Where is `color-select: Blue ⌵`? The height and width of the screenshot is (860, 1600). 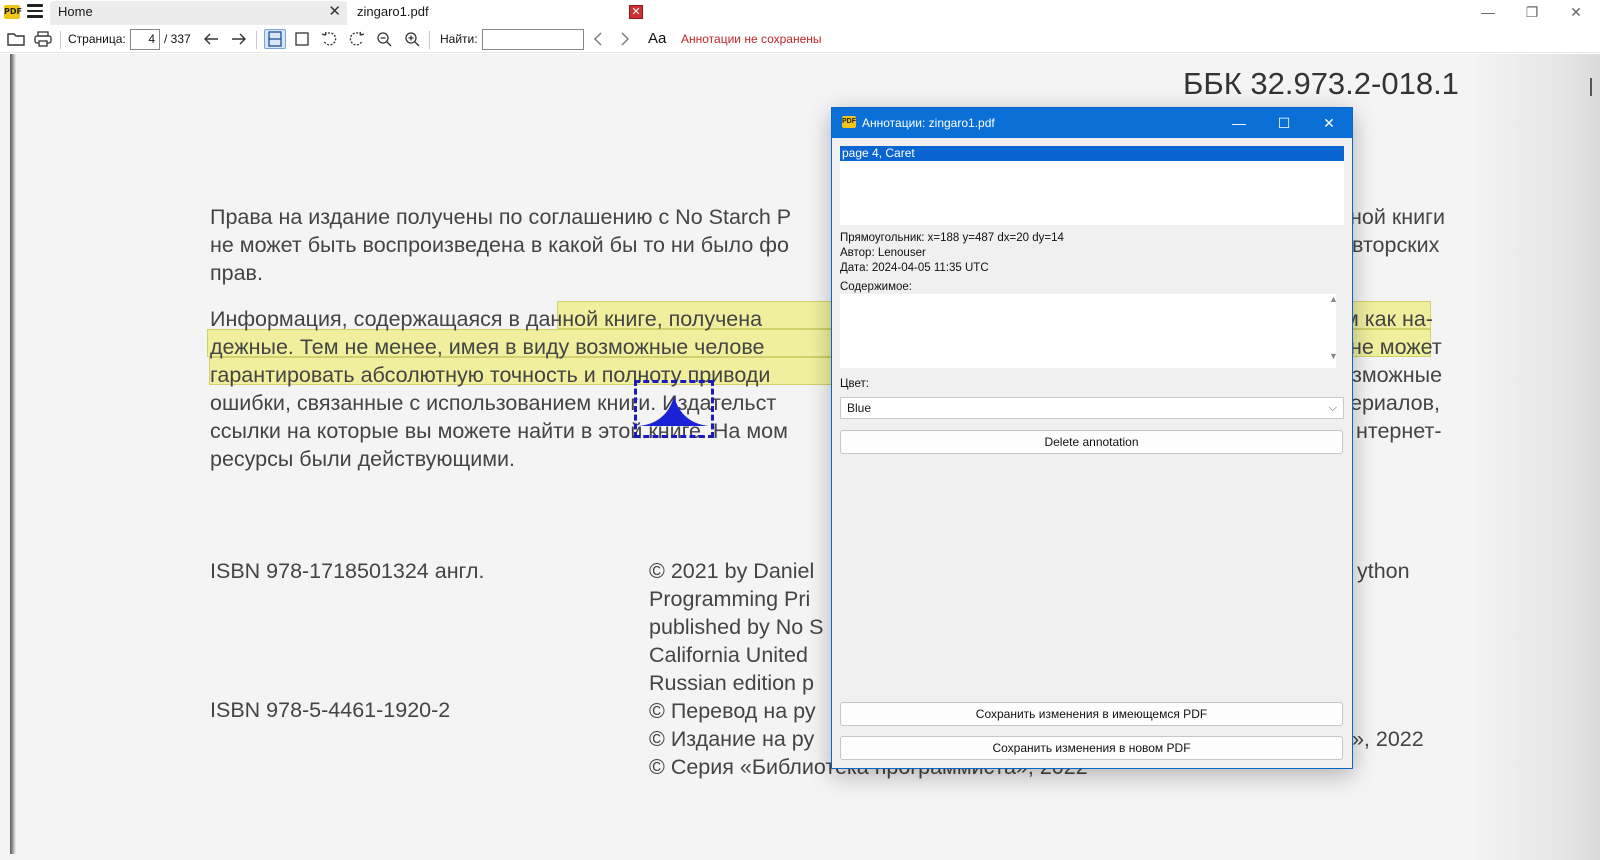 color-select: Blue ⌵ is located at coordinates (1092, 408).